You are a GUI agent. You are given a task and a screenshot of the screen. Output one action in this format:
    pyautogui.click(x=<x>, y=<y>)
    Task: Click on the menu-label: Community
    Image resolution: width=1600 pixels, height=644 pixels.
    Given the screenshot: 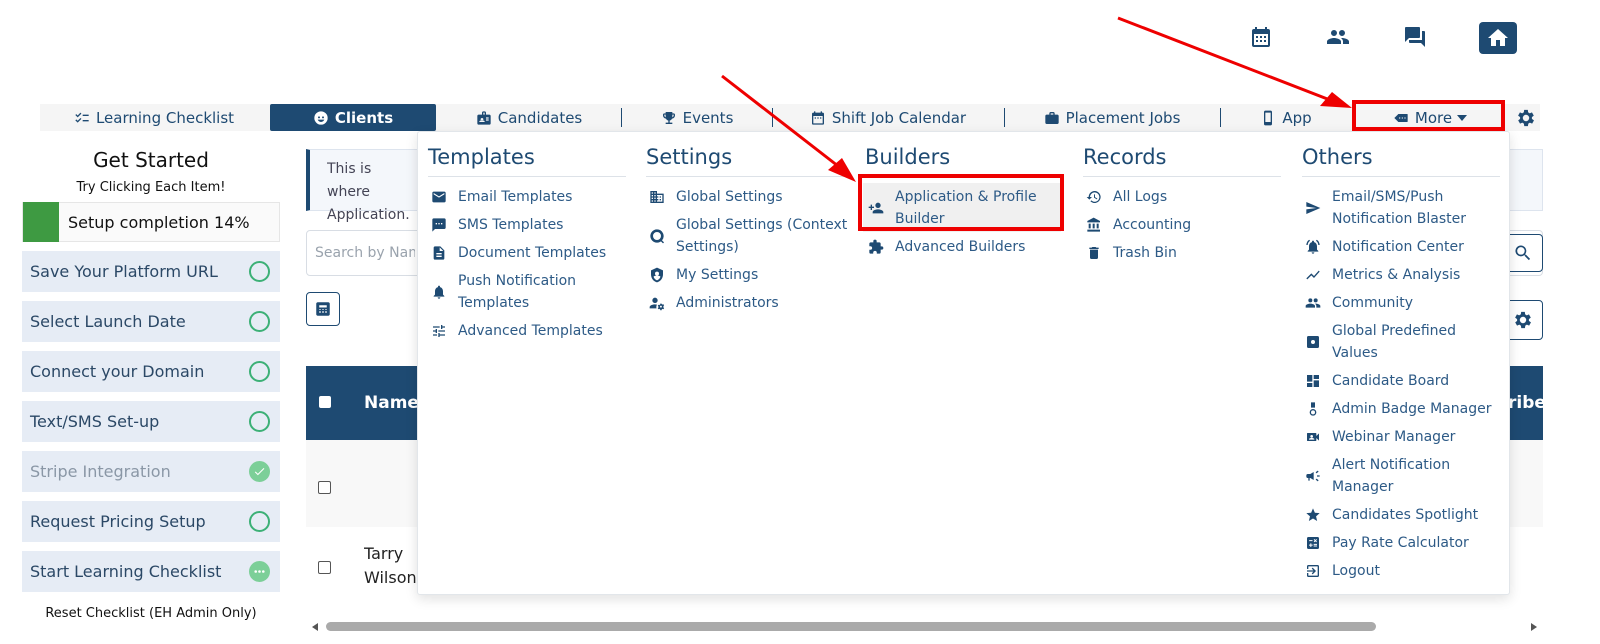 What is the action you would take?
    pyautogui.click(x=1373, y=303)
    